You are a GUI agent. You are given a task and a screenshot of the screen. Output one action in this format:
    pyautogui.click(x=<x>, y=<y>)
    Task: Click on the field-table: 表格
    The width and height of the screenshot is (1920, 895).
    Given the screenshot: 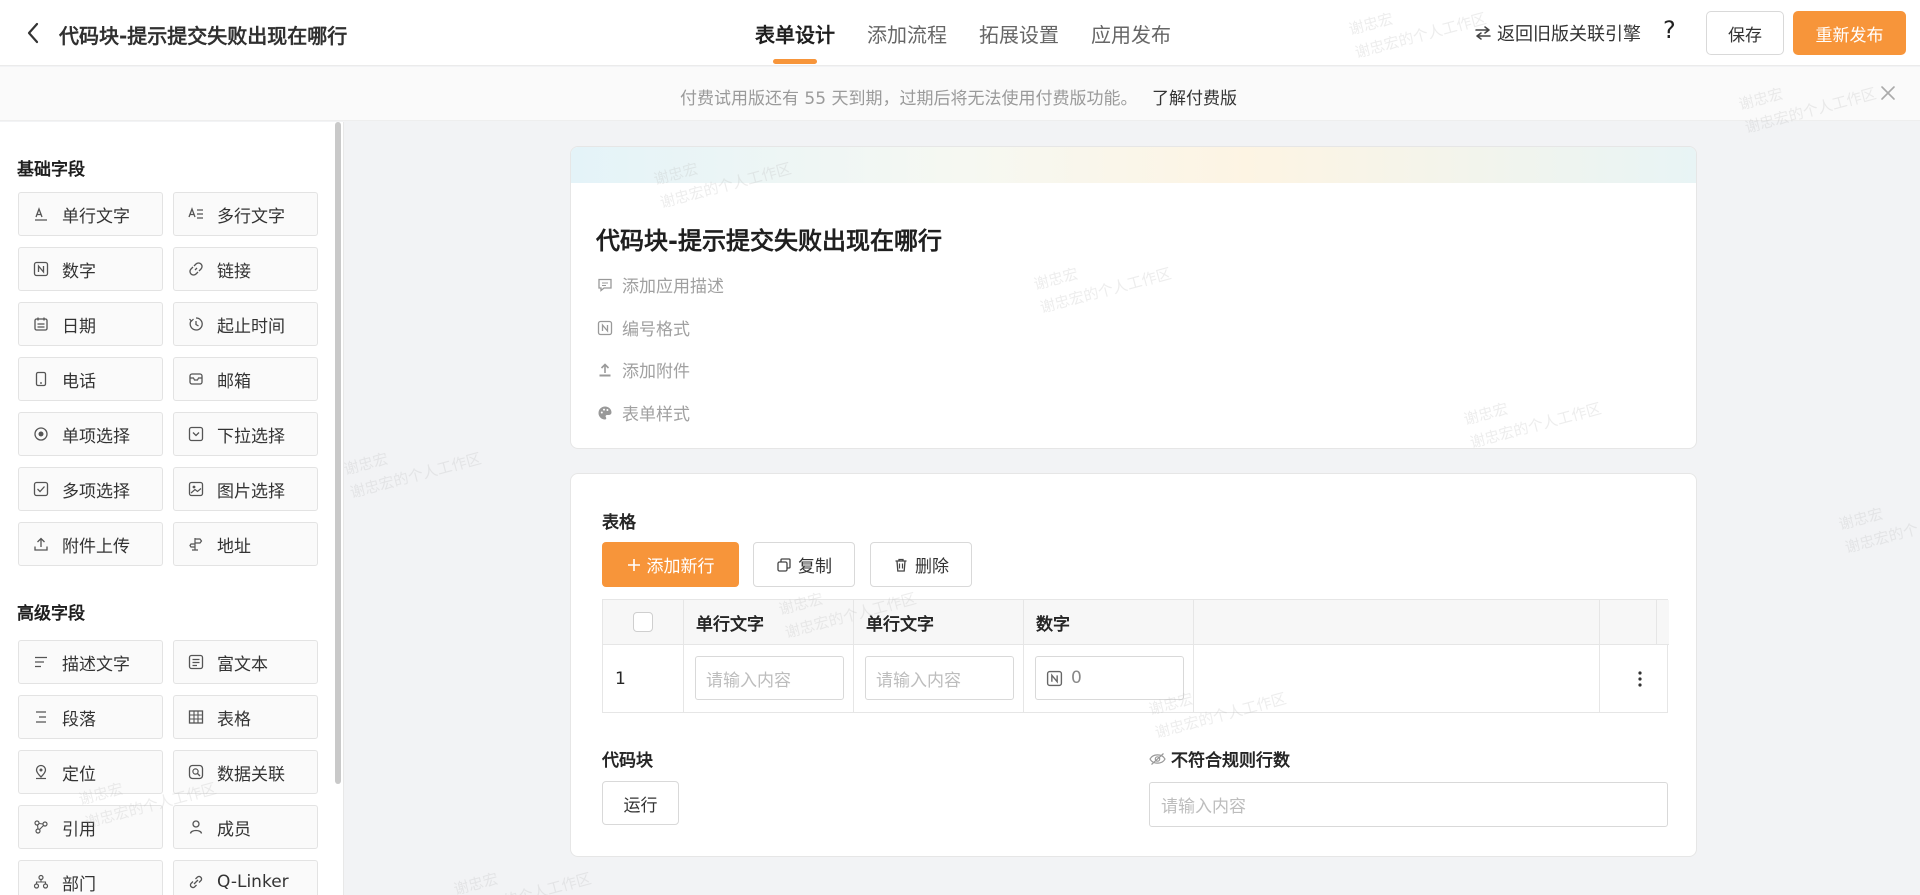 What is the action you would take?
    pyautogui.click(x=245, y=717)
    